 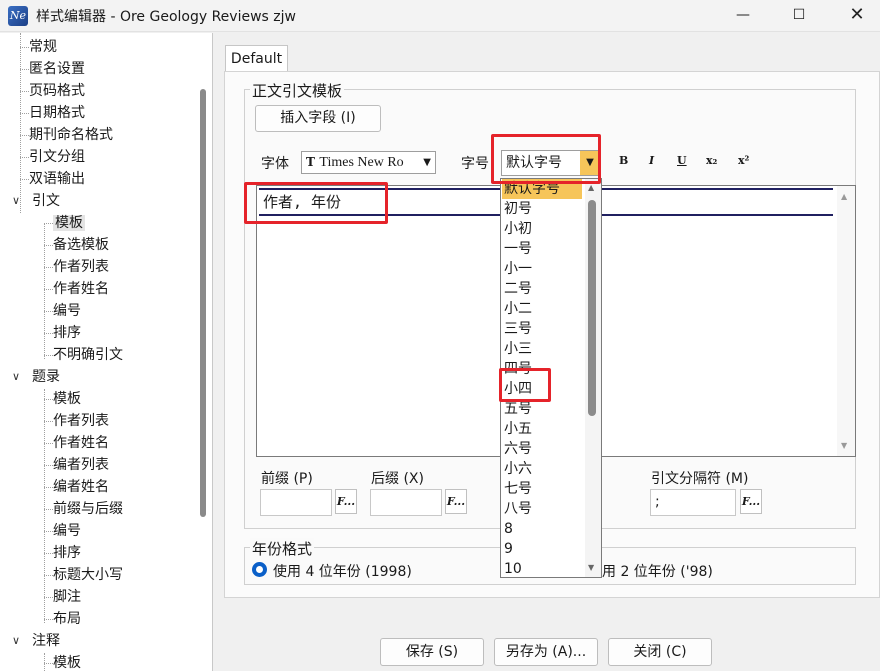 I want to click on suffix-label: 后缀 (X), so click(x=397, y=479).